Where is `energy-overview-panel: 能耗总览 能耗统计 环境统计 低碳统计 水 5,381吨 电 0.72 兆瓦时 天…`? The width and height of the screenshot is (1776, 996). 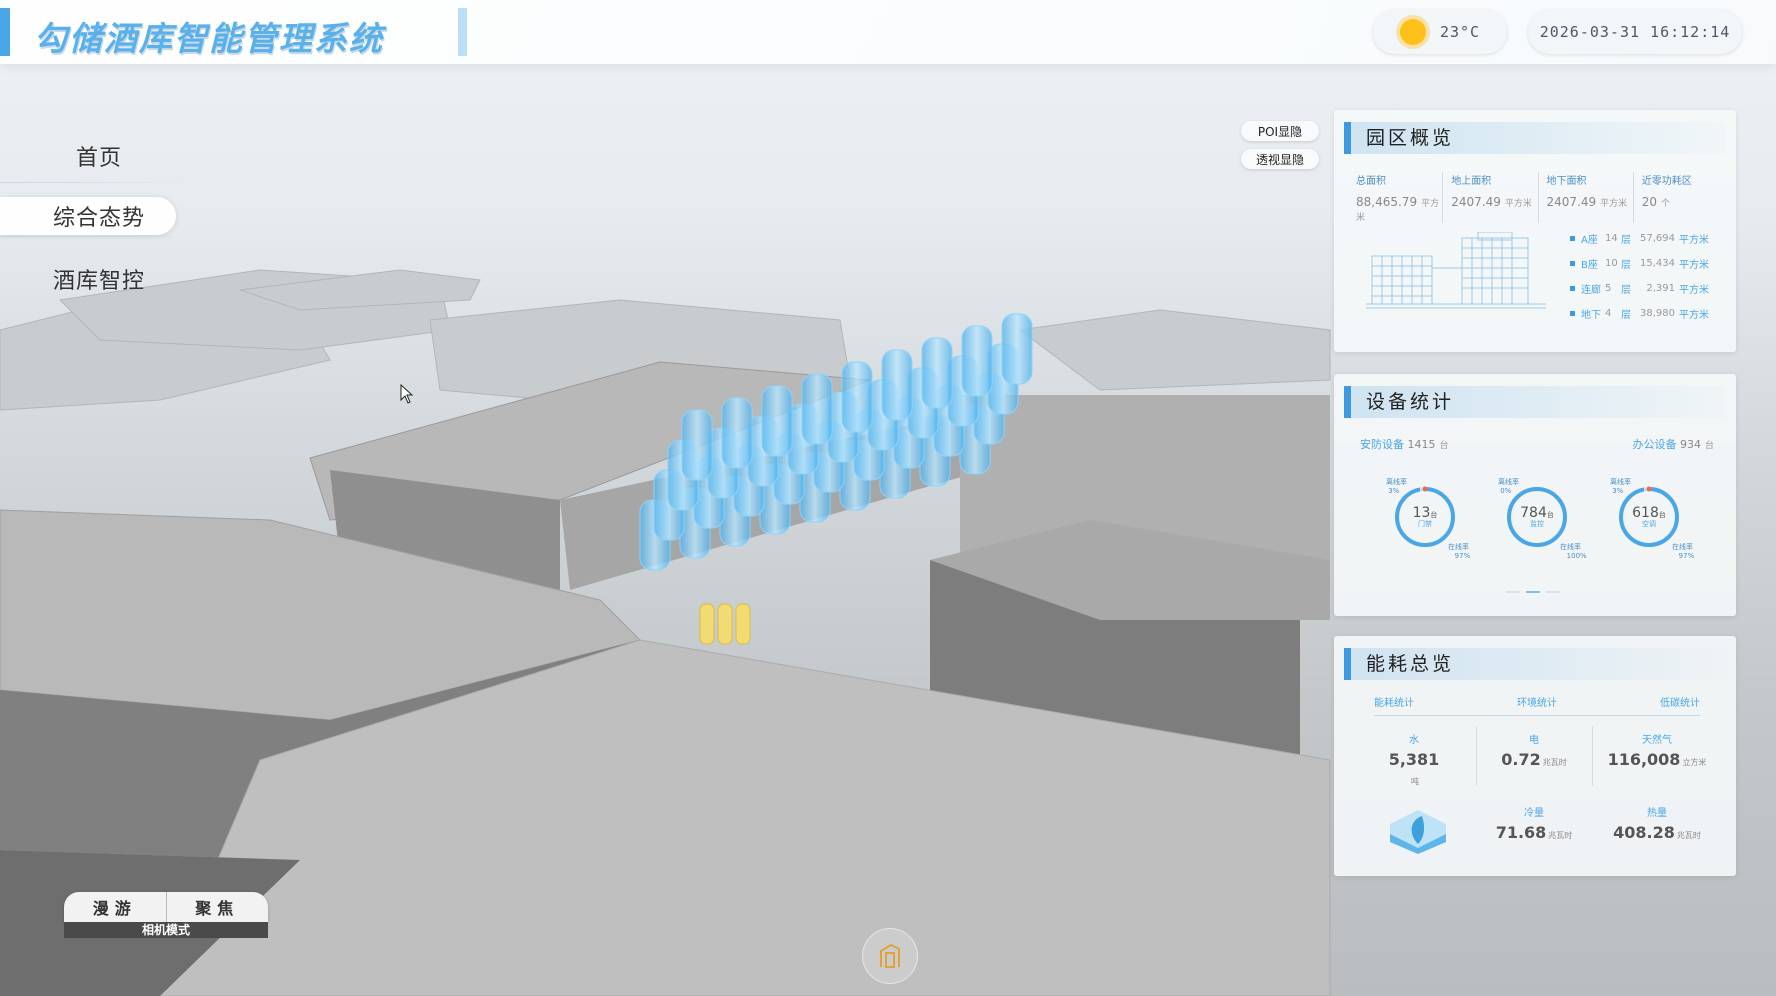 energy-overview-panel: 能耗总览 能耗统计 环境统计 低碳统计 水 5,381吨 电 0.72 兆瓦时 天… is located at coordinates (1535, 756).